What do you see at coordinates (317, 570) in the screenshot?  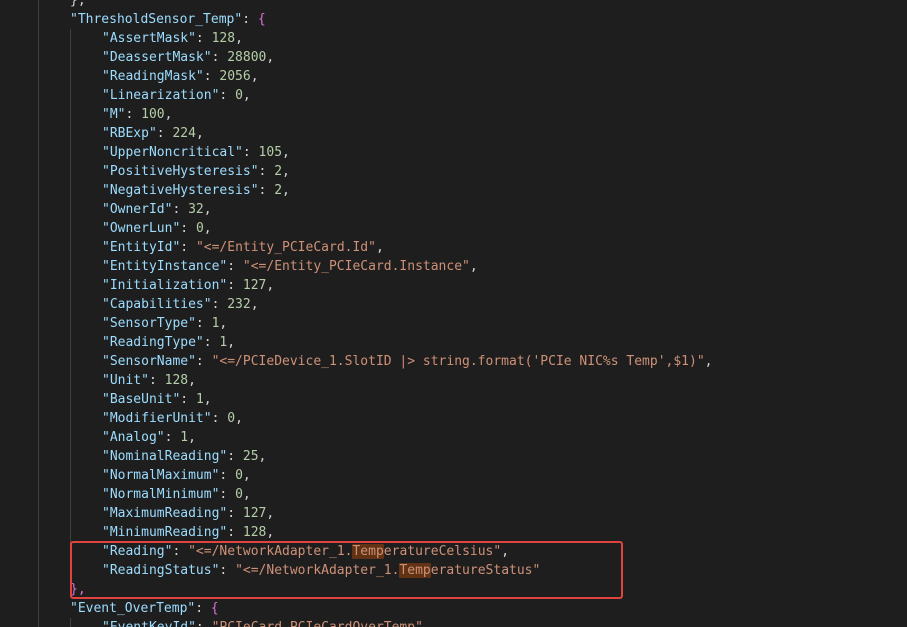 I see `code-token: "<=/NetworkAdapter_1.` at bounding box center [317, 570].